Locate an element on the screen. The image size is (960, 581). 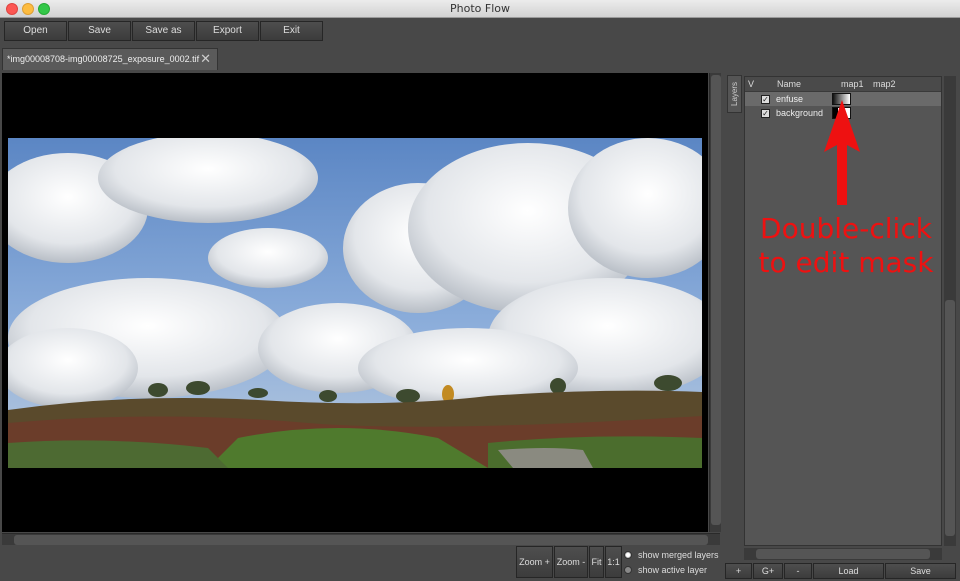
annotation-text: Double-click to edit mask is located at coordinates (846, 246).